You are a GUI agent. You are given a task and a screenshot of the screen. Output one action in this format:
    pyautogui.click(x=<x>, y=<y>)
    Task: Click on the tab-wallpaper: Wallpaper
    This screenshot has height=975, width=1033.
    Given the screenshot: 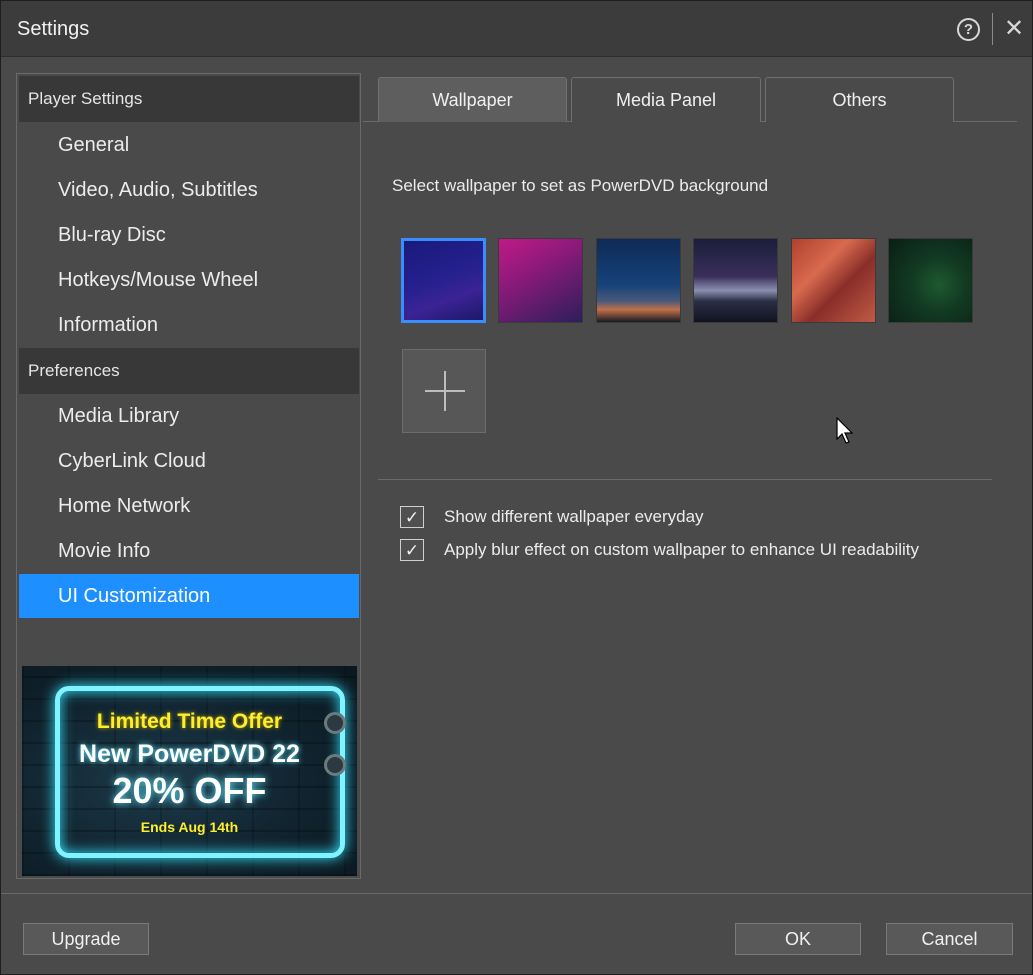 What is the action you would take?
    pyautogui.click(x=472, y=99)
    